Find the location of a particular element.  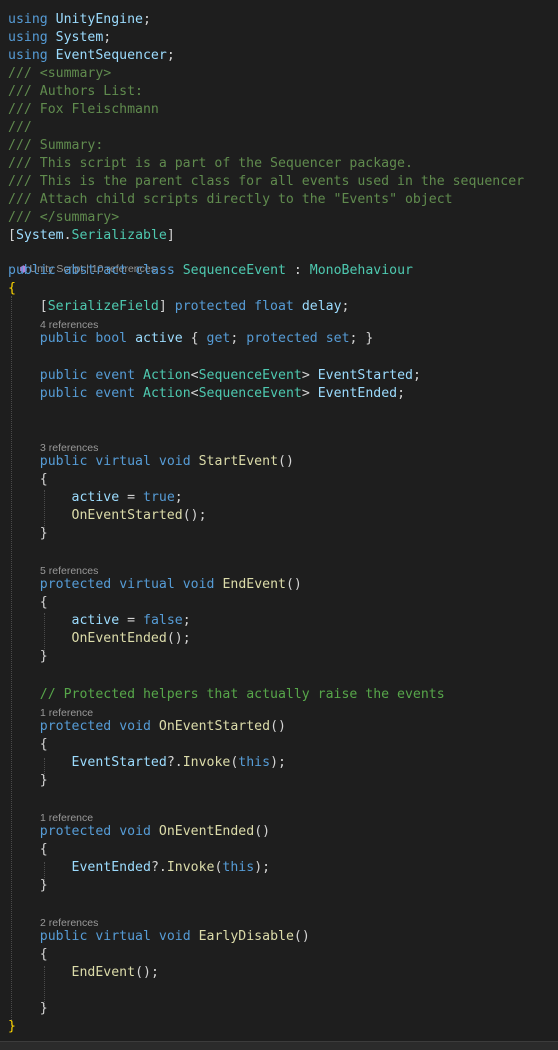

code-line: EventStarted?.Invoke(this); is located at coordinates (283, 763).